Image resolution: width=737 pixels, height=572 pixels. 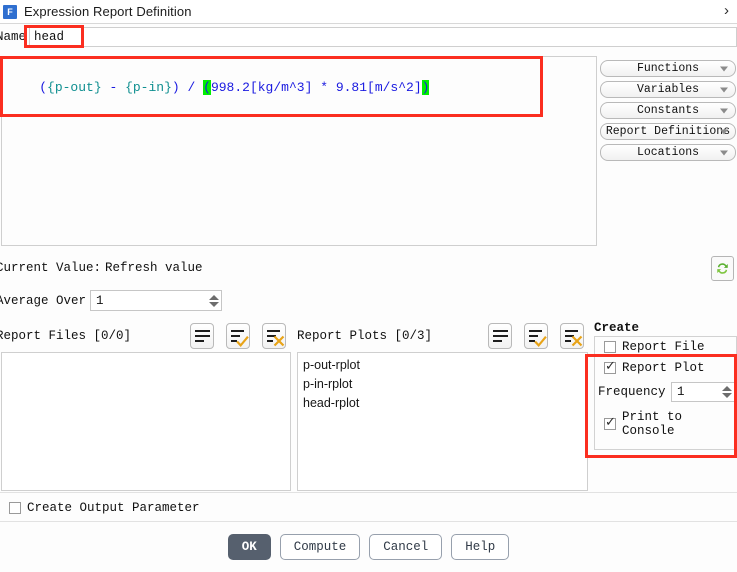 What do you see at coordinates (632, 392) in the screenshot?
I see `frequency-label: Frequency` at bounding box center [632, 392].